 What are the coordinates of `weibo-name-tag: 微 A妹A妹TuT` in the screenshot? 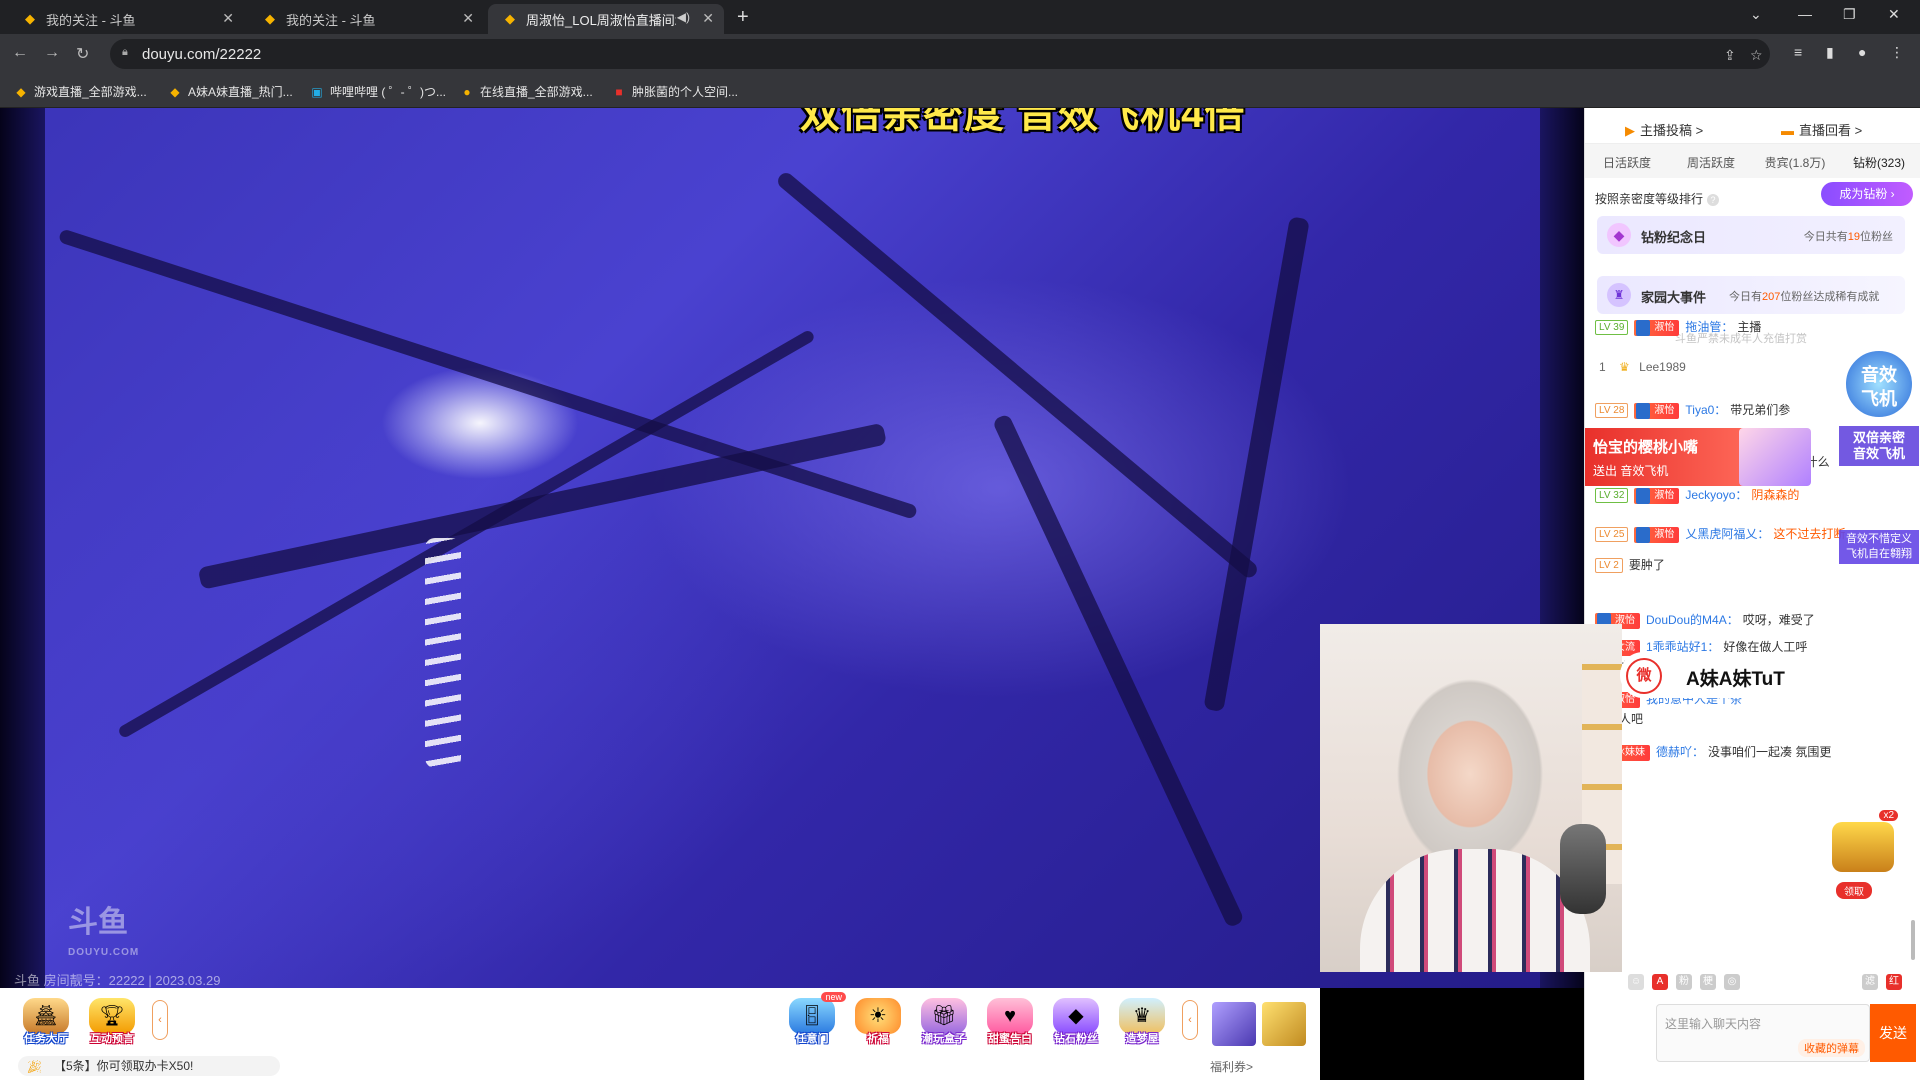 It's located at (1725, 675).